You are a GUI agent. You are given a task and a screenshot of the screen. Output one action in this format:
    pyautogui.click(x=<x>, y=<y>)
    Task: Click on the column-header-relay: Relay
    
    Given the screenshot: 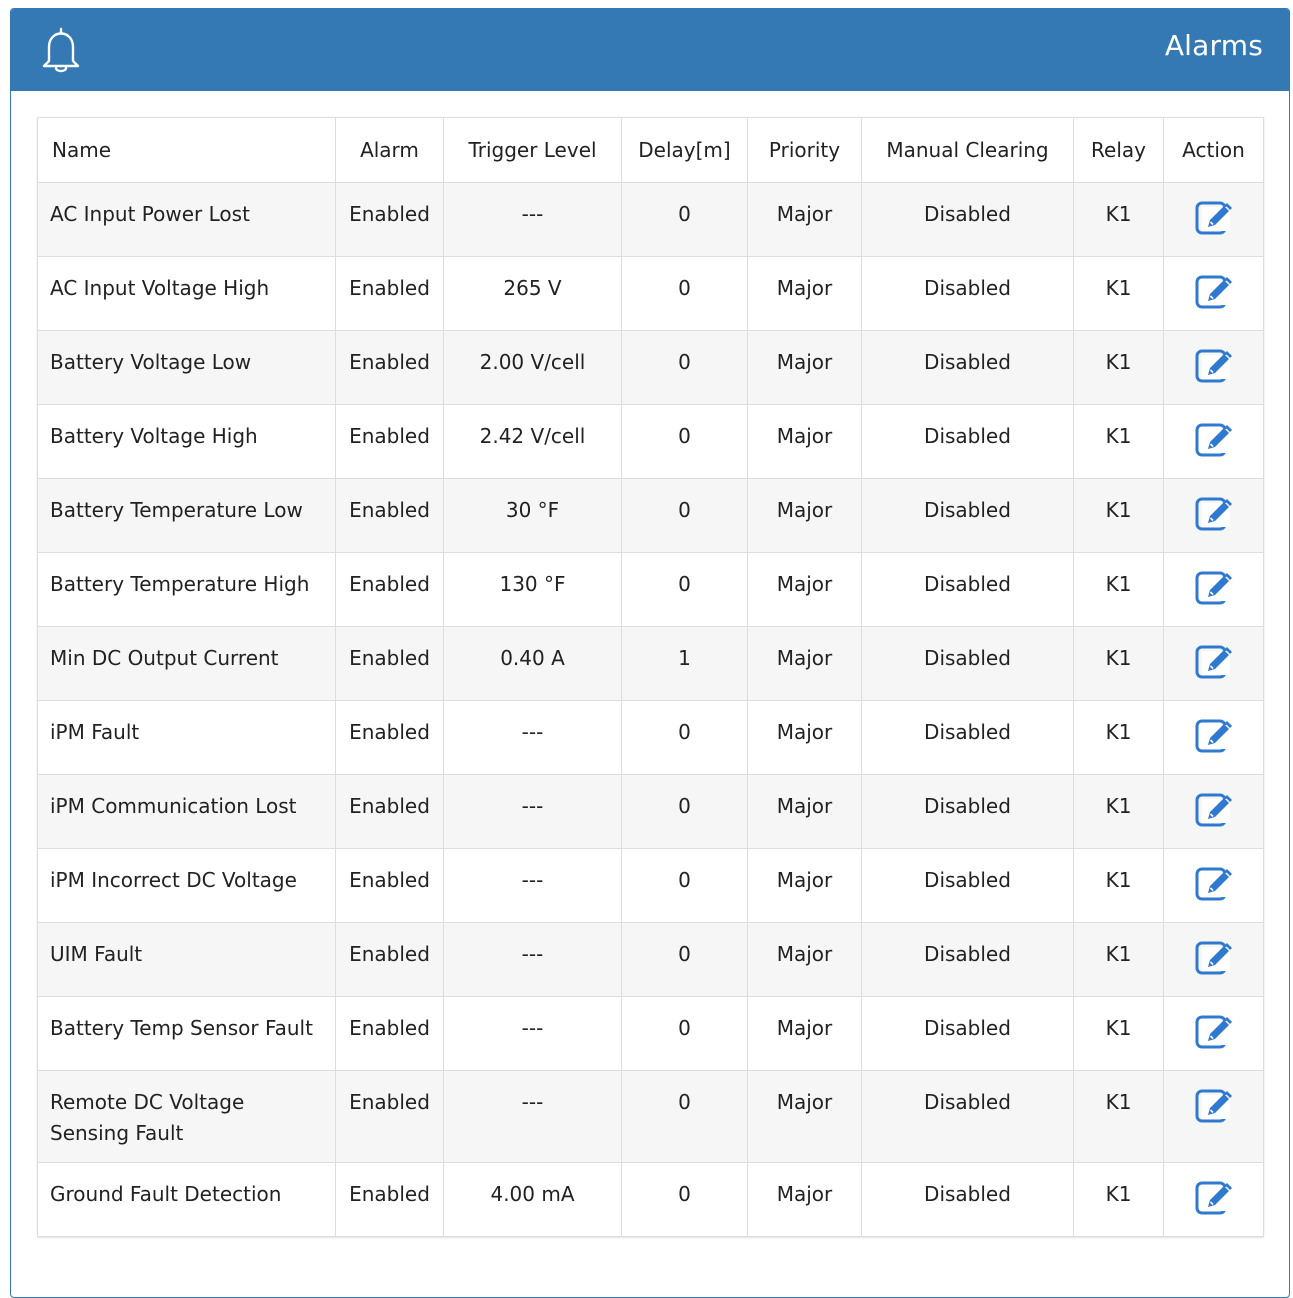 What is the action you would take?
    pyautogui.click(x=1118, y=150)
    